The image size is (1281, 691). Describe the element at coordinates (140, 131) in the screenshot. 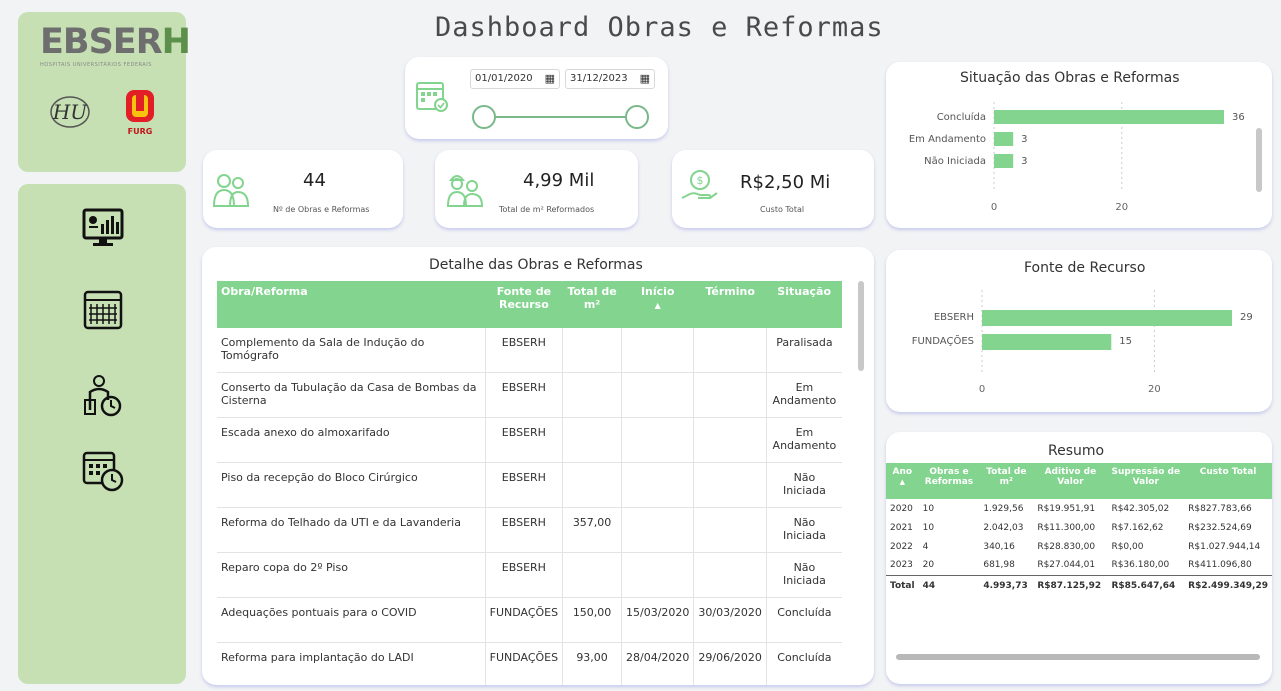

I see `svg-text: FURG` at that location.